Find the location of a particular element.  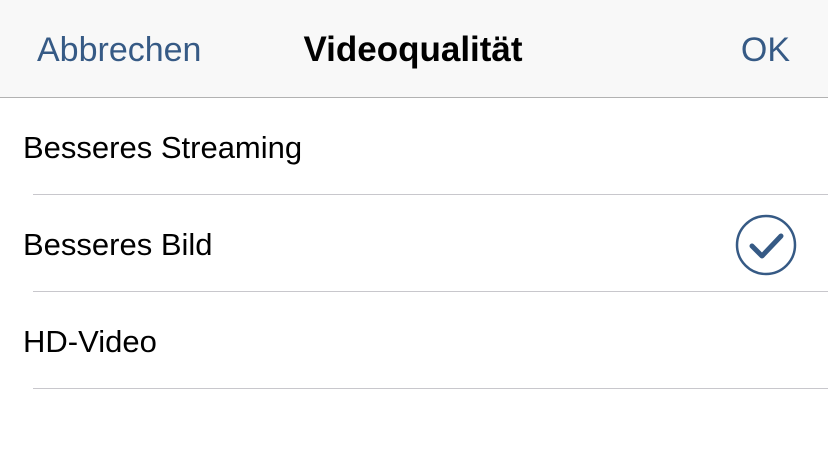

option-label: Besseres Streaming is located at coordinates (163, 147).